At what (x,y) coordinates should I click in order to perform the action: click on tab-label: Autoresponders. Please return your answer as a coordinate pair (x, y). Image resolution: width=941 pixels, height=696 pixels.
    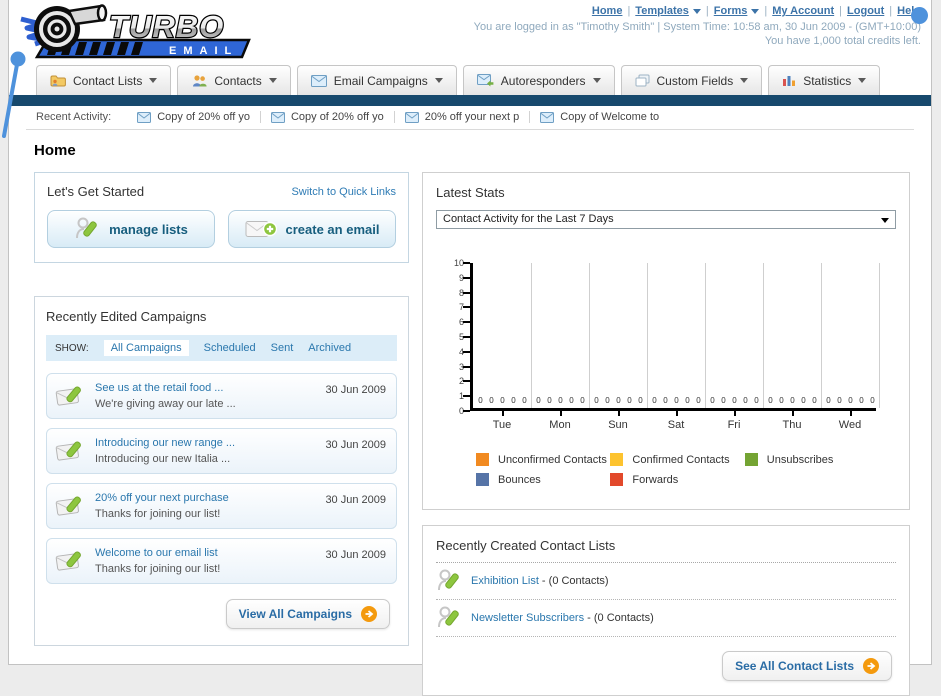
    Looking at the image, I should click on (543, 80).